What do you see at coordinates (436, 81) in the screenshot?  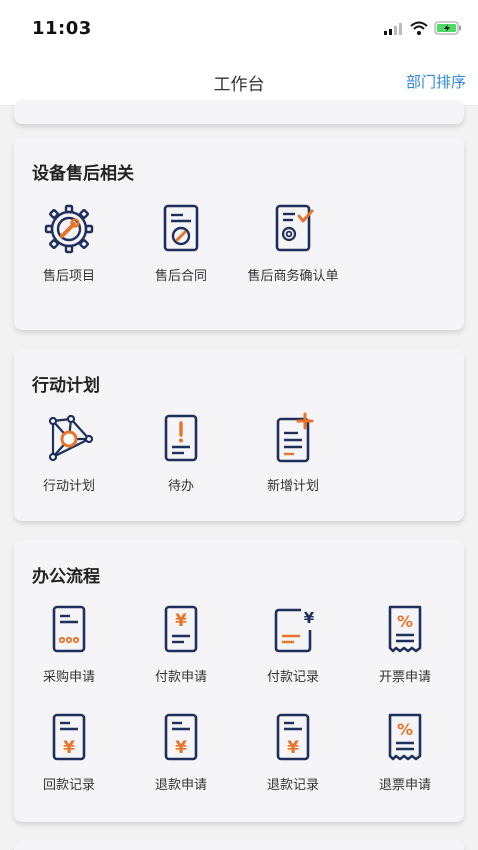 I see `department-sort-button: 部门排序` at bounding box center [436, 81].